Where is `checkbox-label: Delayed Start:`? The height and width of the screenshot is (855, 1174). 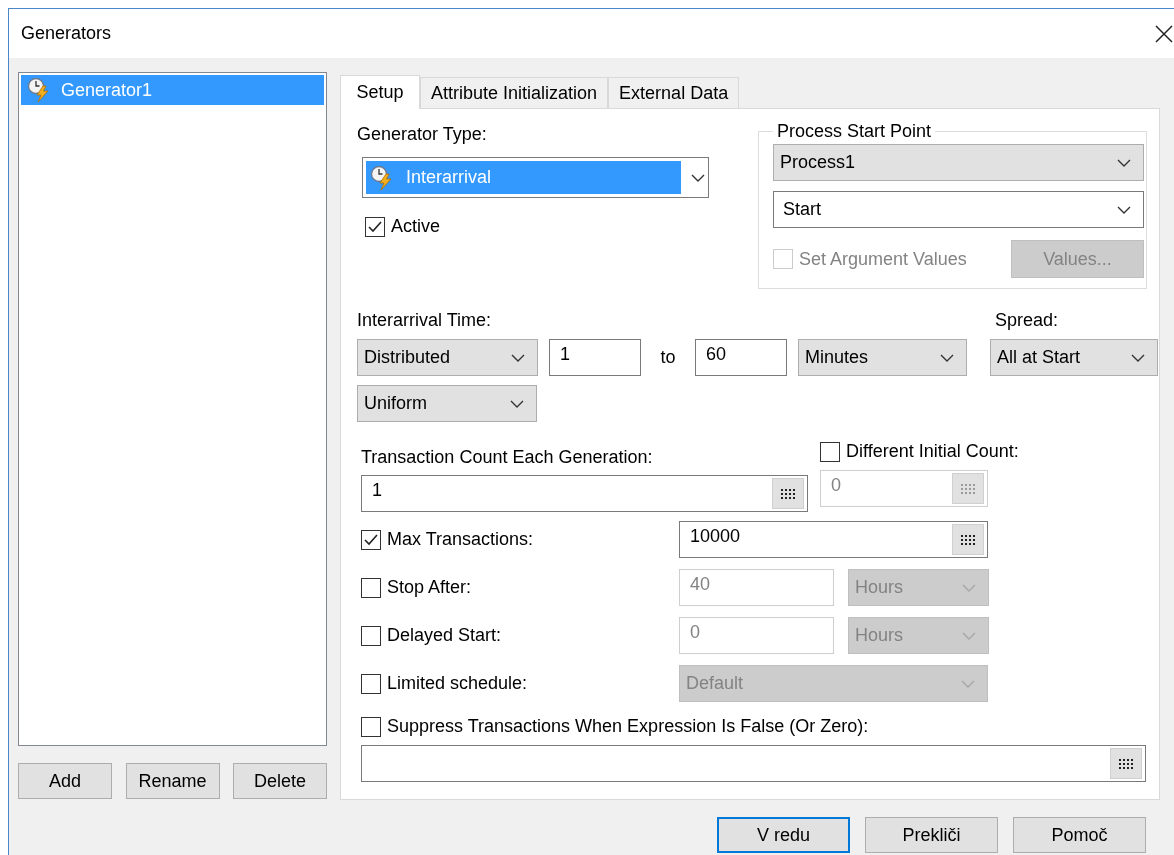 checkbox-label: Delayed Start: is located at coordinates (444, 635).